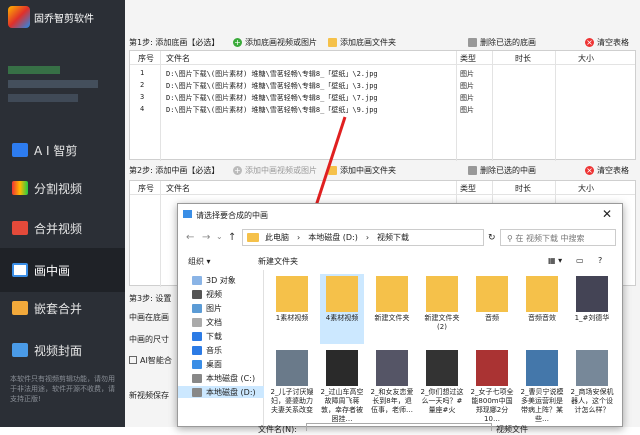 The image size is (640, 435). Describe the element at coordinates (292, 309) in the screenshot. I see `file-item: 1素材视频` at that location.